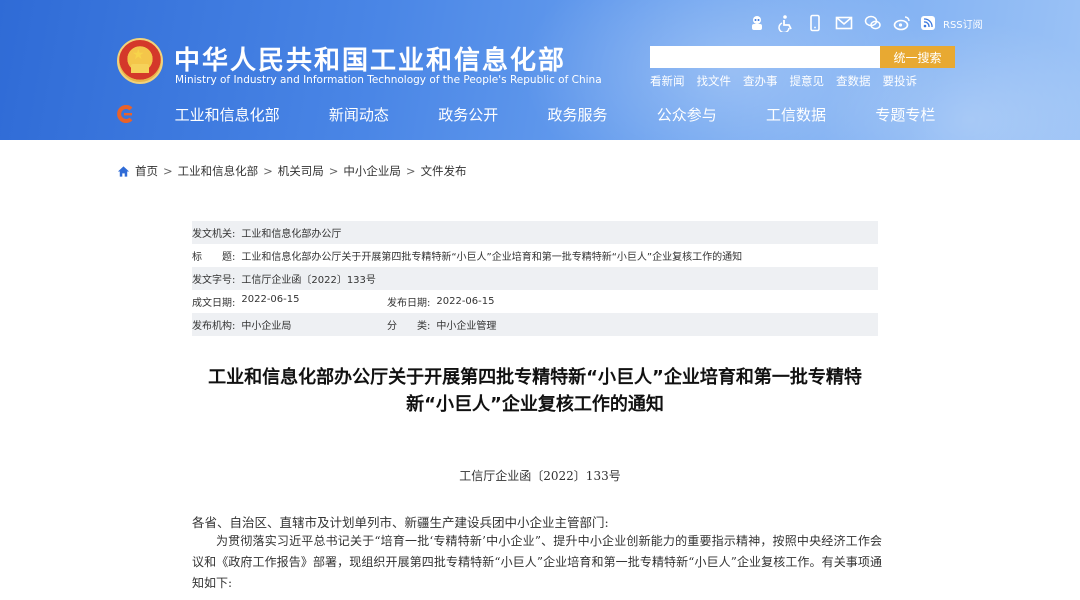 The height and width of the screenshot is (600, 1080). Describe the element at coordinates (765, 57) in the screenshot. I see `search-input` at that location.